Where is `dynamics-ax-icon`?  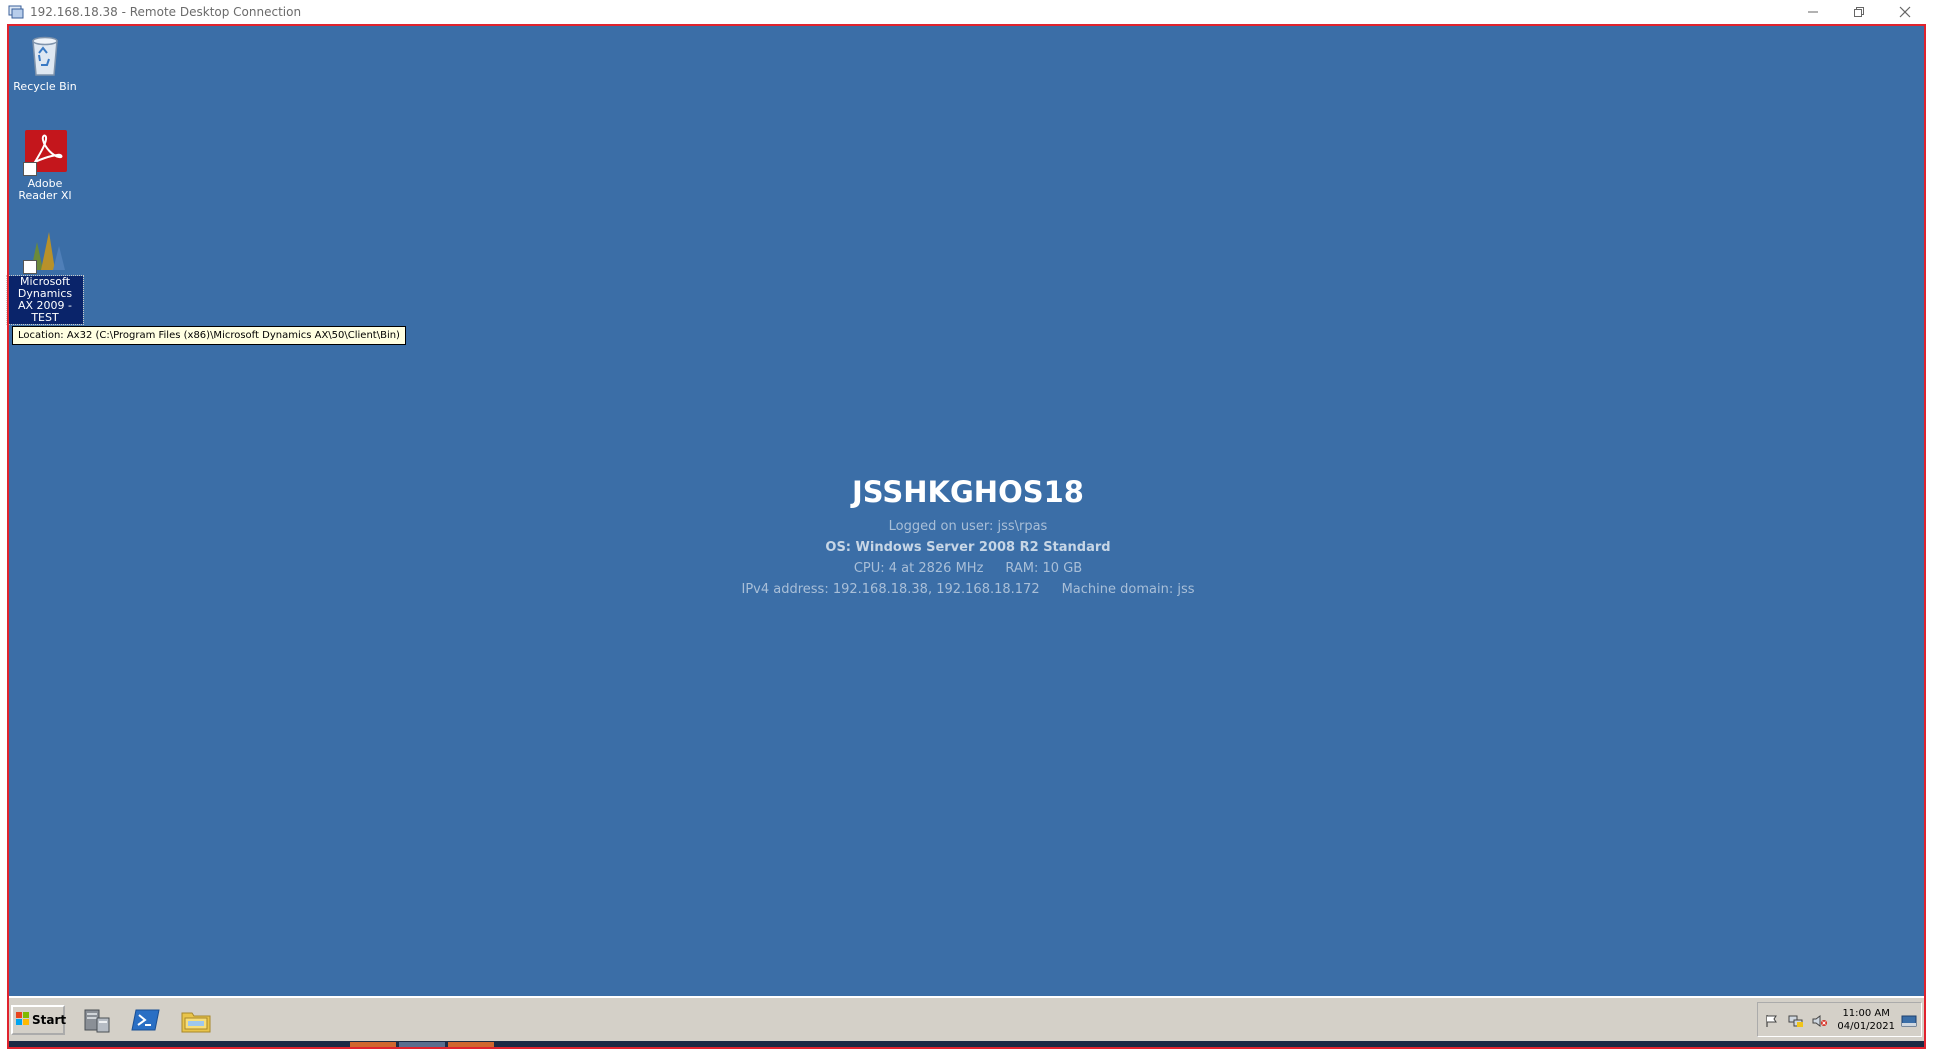
dynamics-ax-icon is located at coordinates (45, 250).